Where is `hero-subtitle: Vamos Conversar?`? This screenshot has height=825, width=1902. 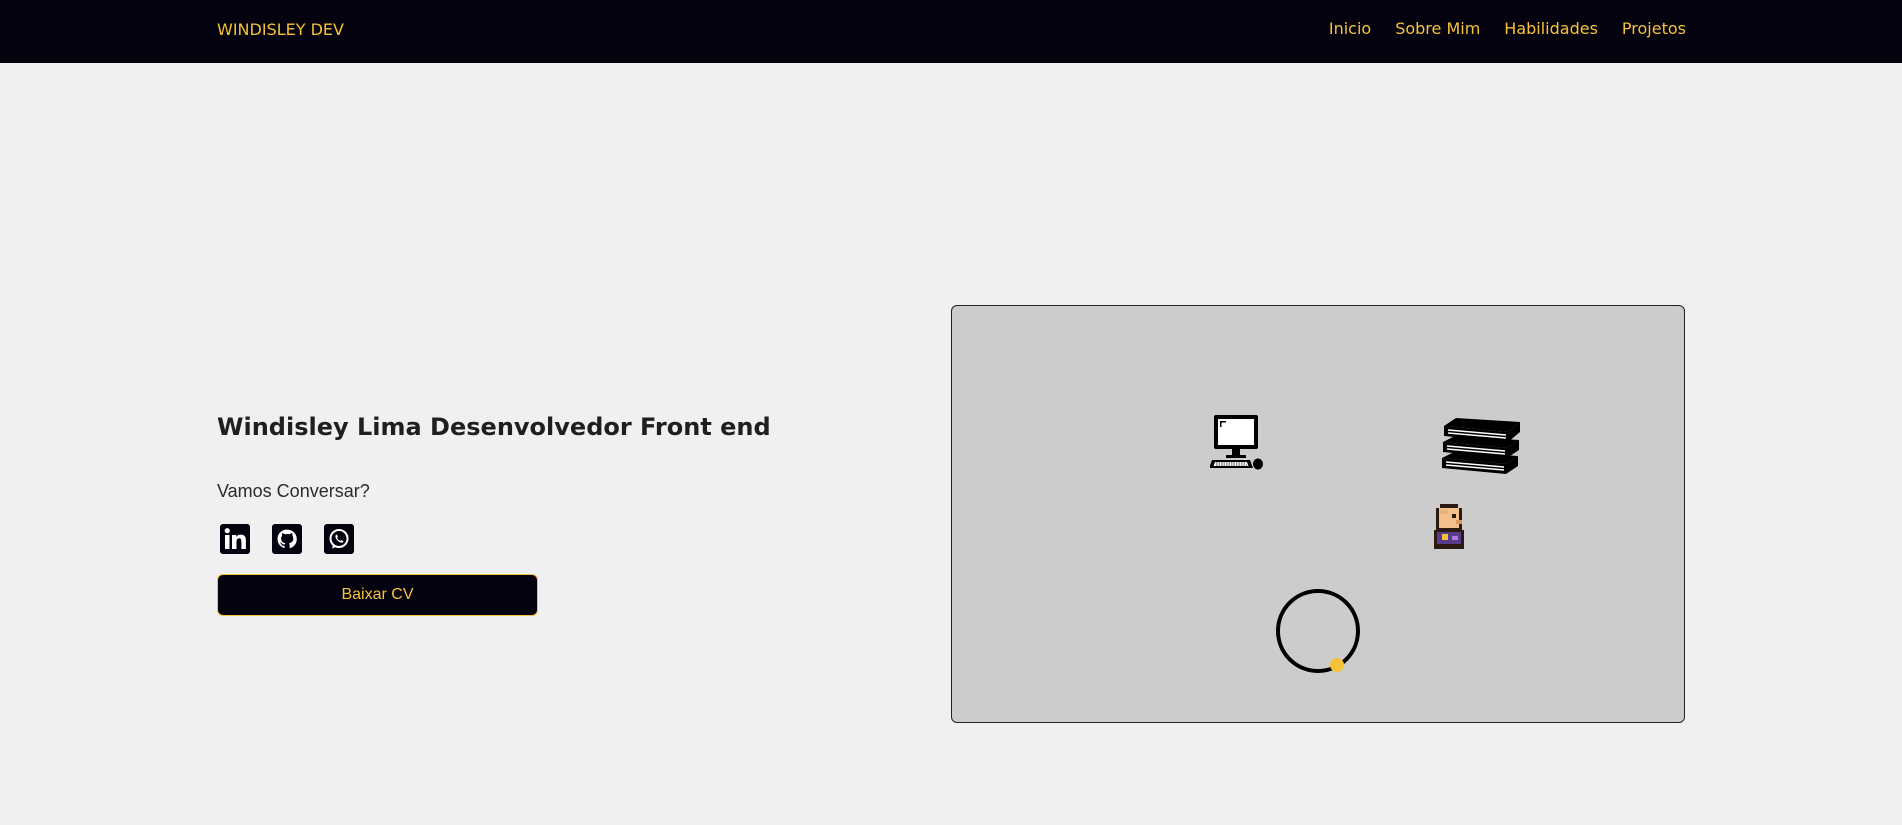
hero-subtitle: Vamos Conversar? is located at coordinates (293, 491).